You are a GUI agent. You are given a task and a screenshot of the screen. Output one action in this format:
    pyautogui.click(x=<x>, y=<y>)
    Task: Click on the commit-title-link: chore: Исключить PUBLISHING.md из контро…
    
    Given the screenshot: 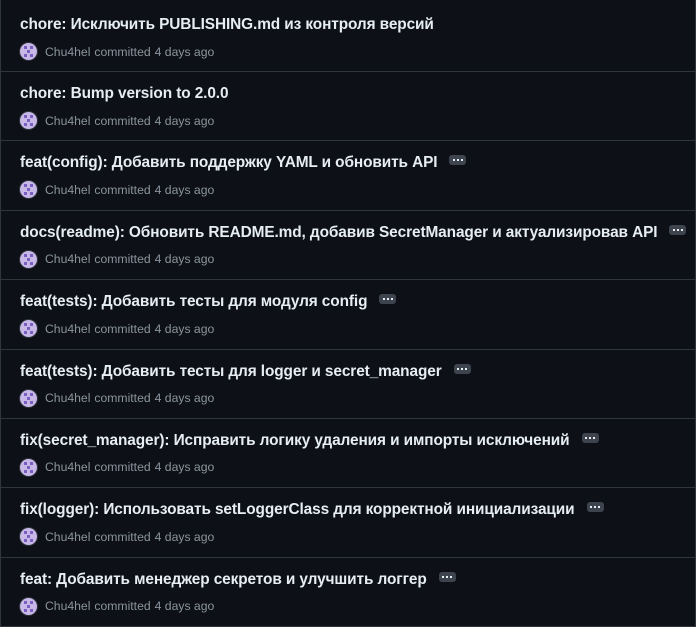 What is the action you would take?
    pyautogui.click(x=227, y=25)
    